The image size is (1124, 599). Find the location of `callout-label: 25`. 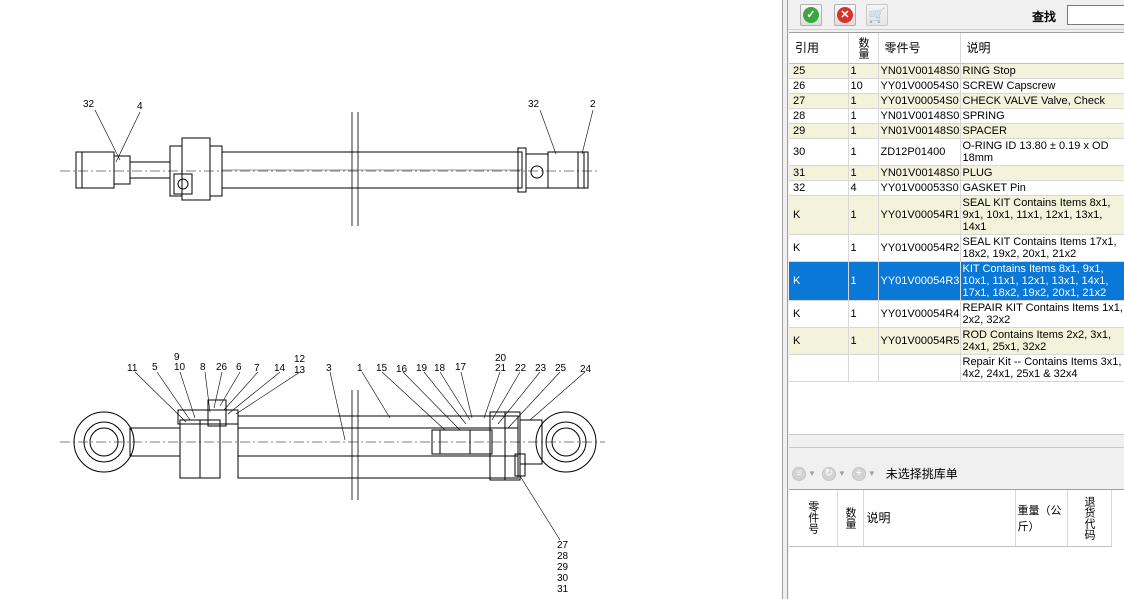

callout-label: 25 is located at coordinates (561, 368).